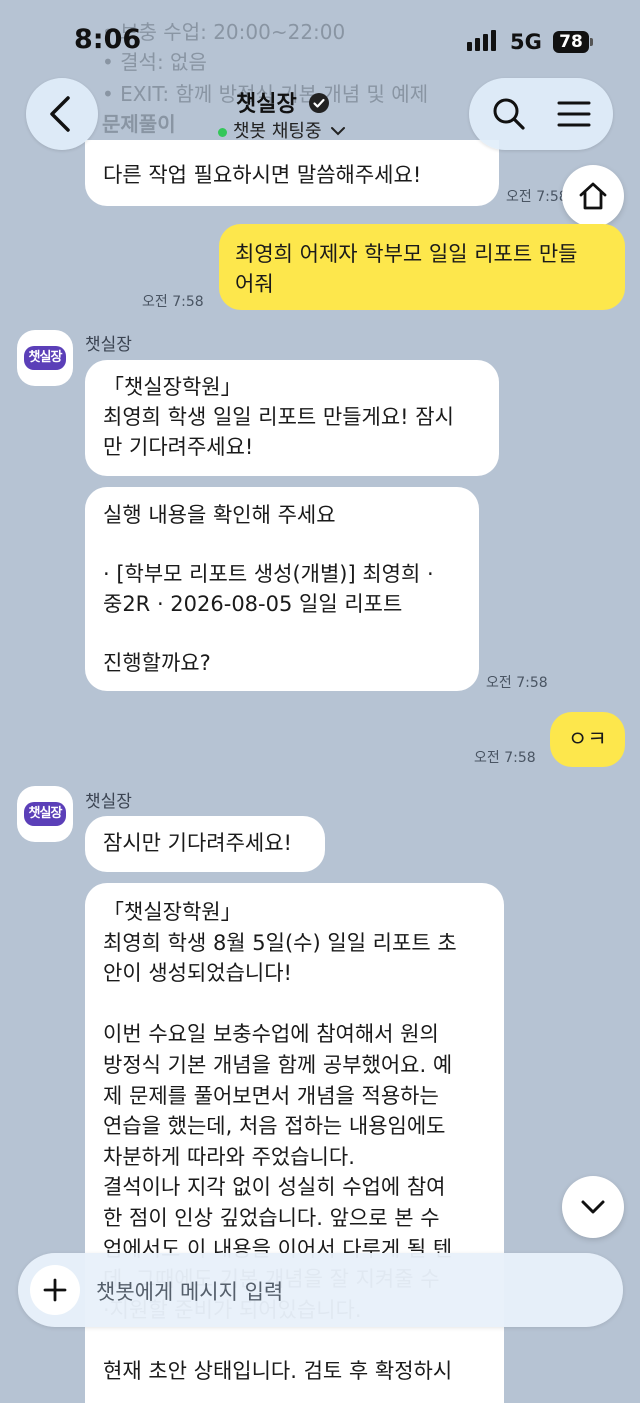 This screenshot has width=640, height=1403. I want to click on network-label: 5G, so click(526, 42).